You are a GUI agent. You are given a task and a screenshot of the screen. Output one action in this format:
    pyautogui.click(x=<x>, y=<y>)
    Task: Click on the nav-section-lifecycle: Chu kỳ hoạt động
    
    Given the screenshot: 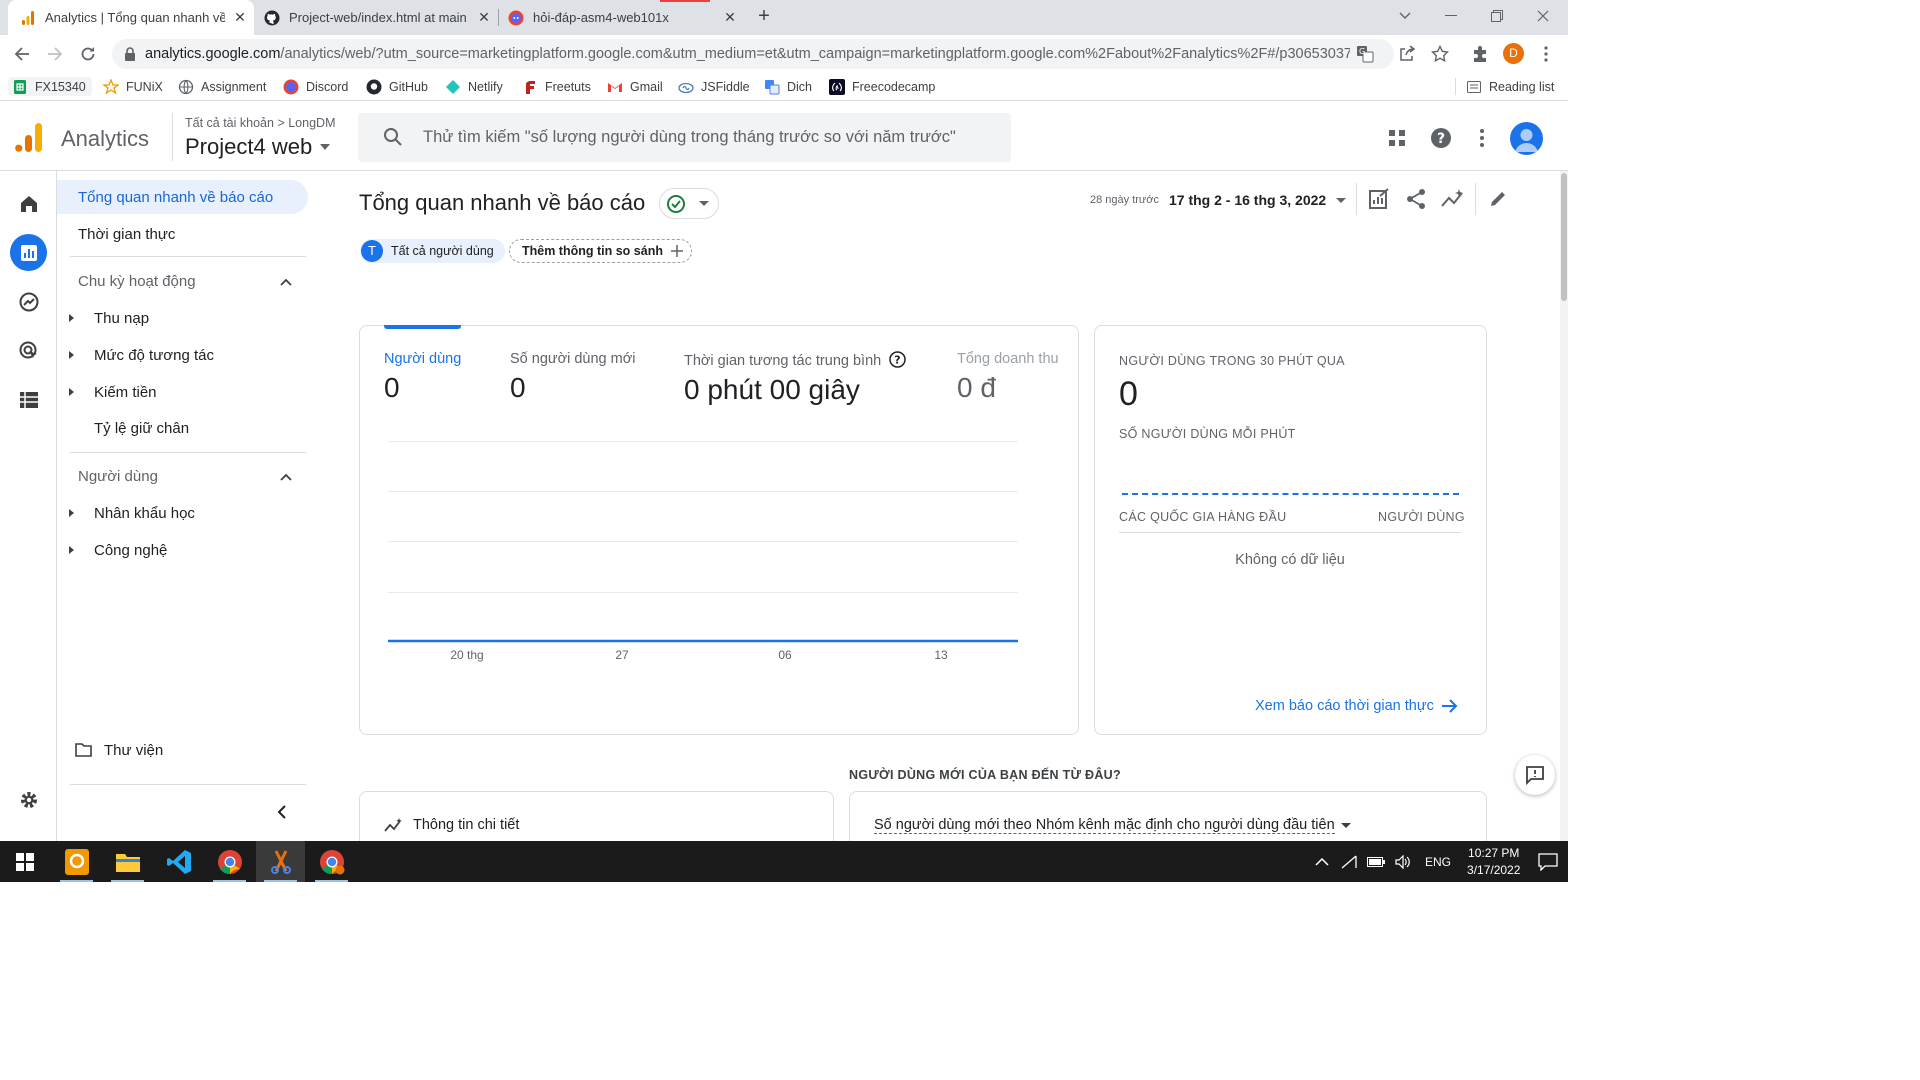 What is the action you would take?
    pyautogui.click(x=137, y=281)
    